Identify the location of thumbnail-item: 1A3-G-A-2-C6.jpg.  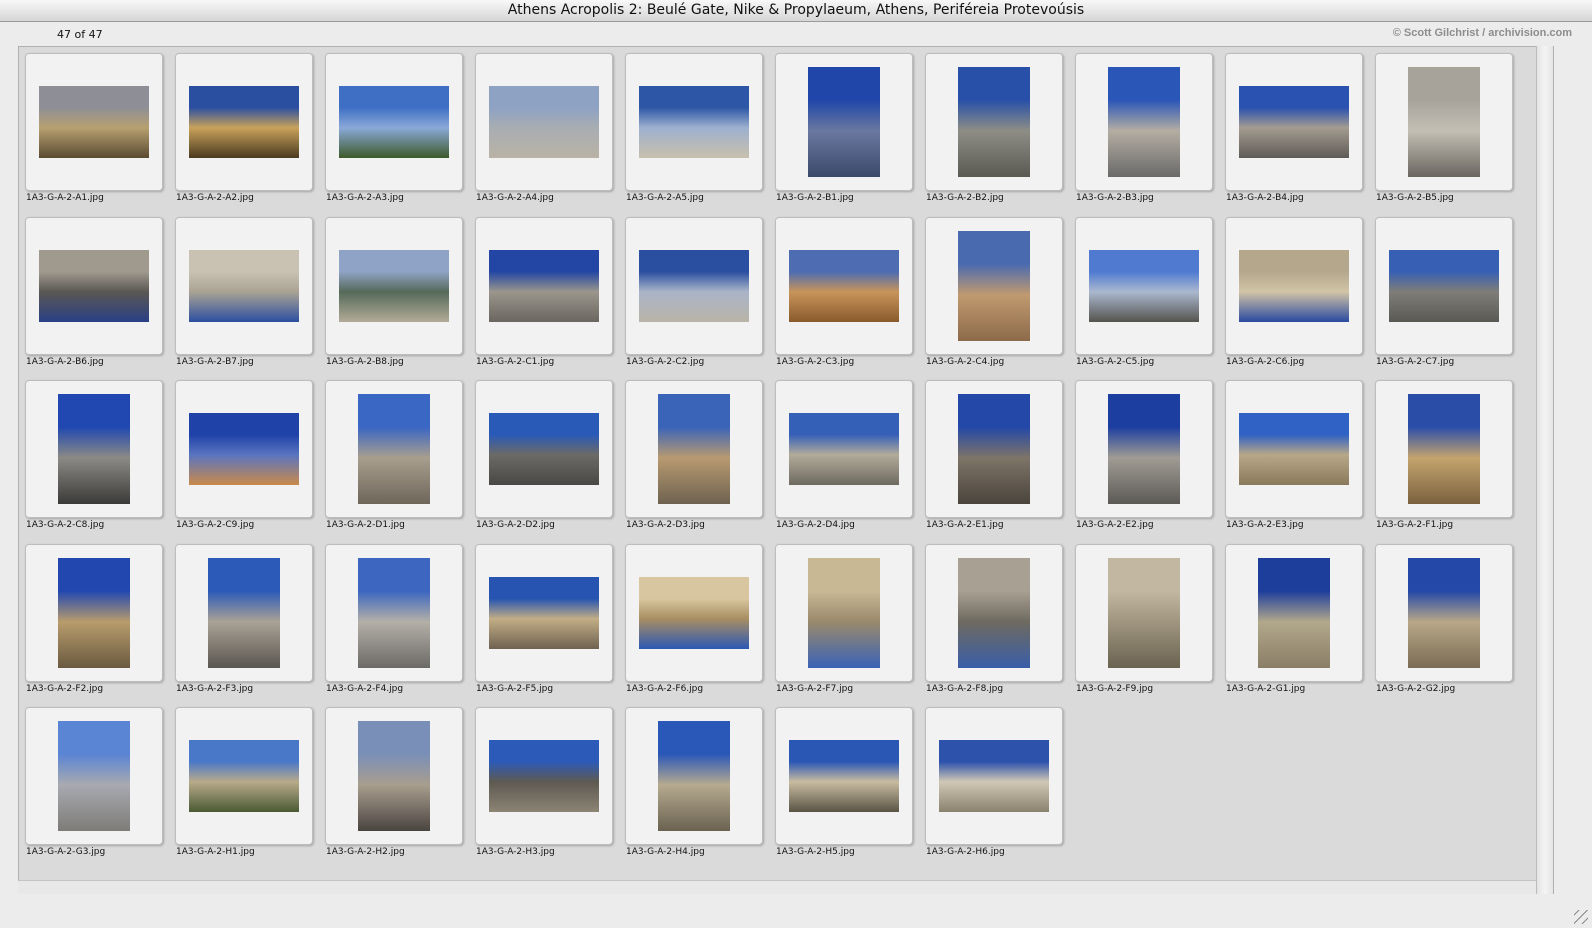
(1295, 296).